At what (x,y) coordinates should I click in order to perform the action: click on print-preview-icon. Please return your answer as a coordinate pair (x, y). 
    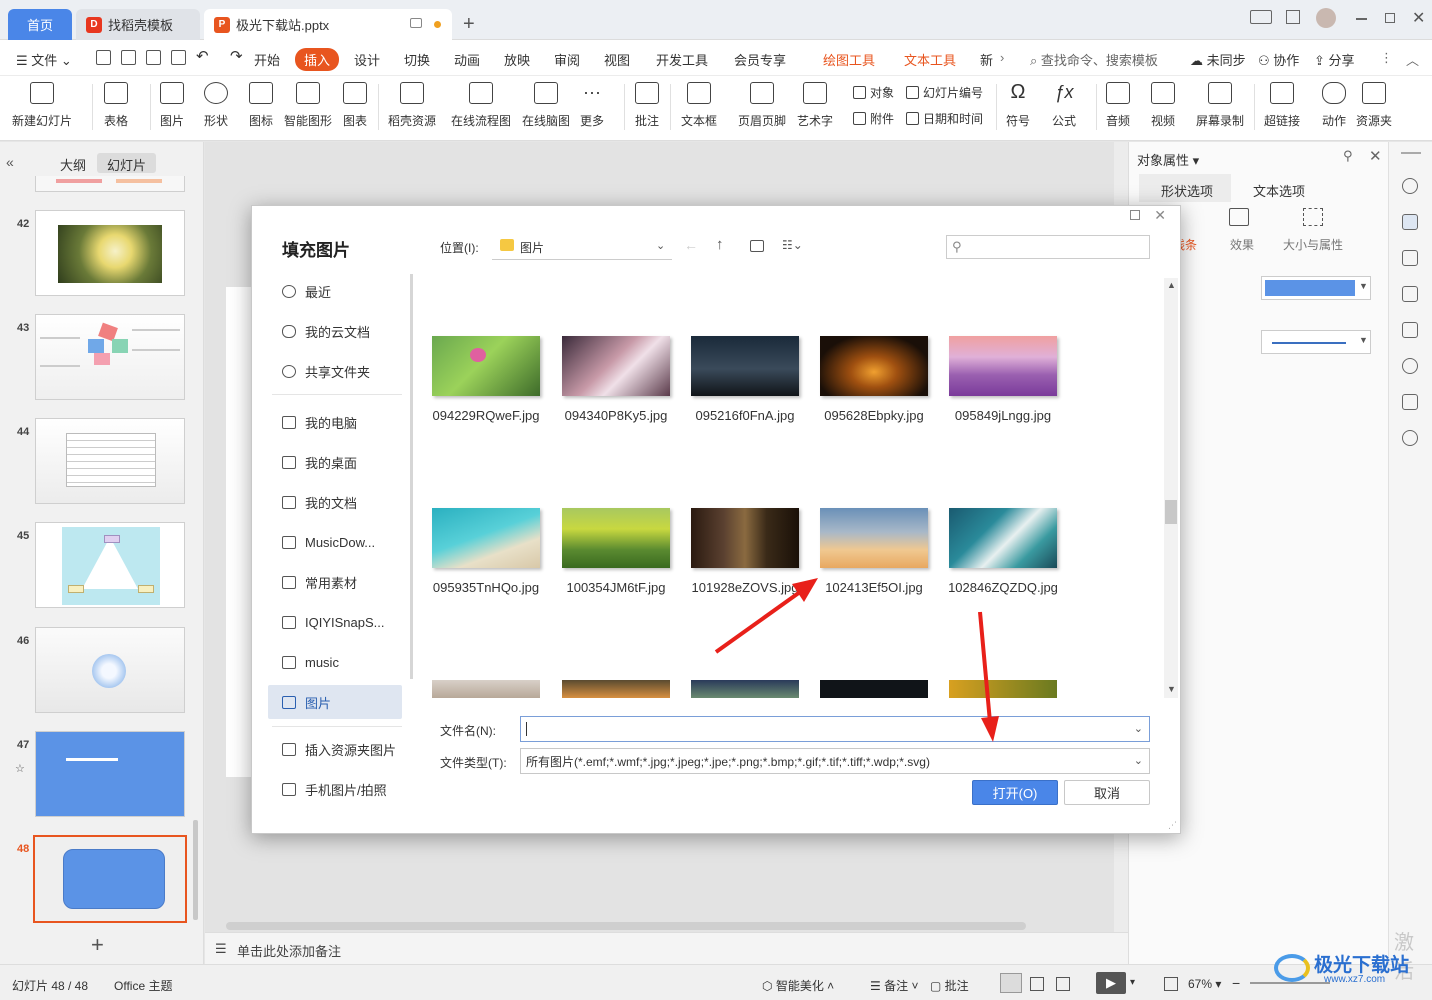
    Looking at the image, I should click on (178, 57).